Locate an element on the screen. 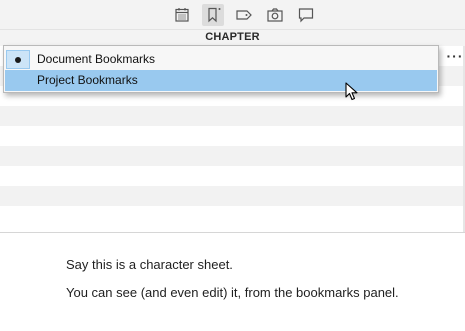  bookmark-icon is located at coordinates (213, 15).